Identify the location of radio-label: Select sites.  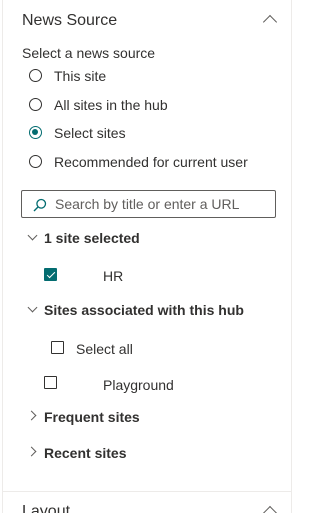
(90, 133).